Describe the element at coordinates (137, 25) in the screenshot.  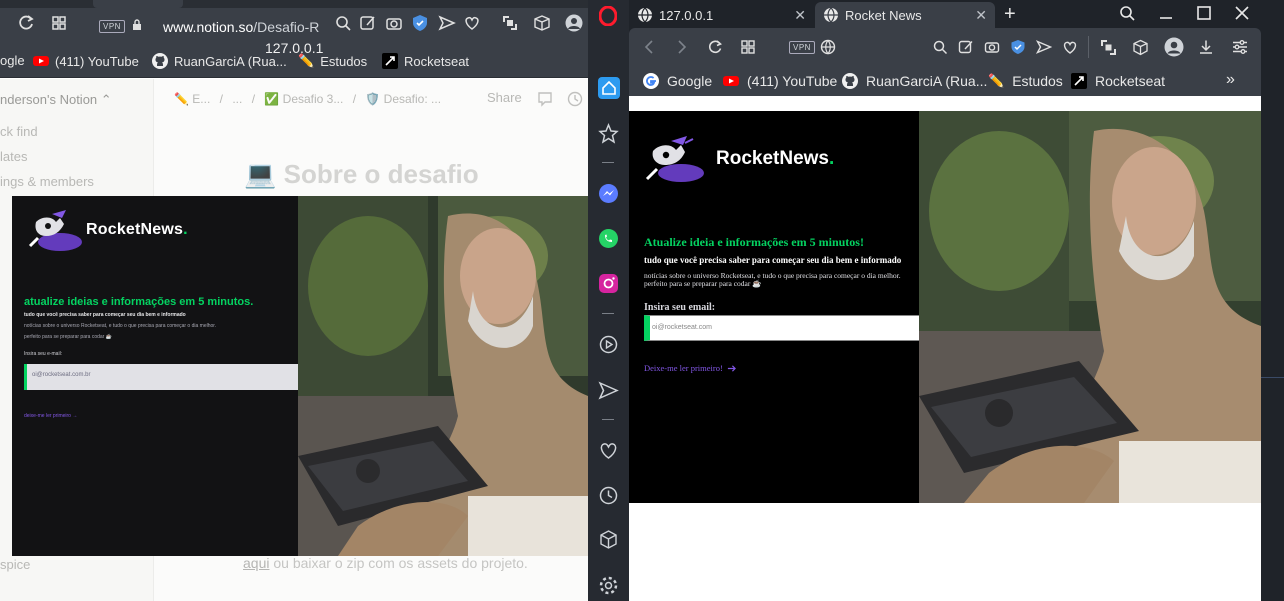
I see `lock-icon` at that location.